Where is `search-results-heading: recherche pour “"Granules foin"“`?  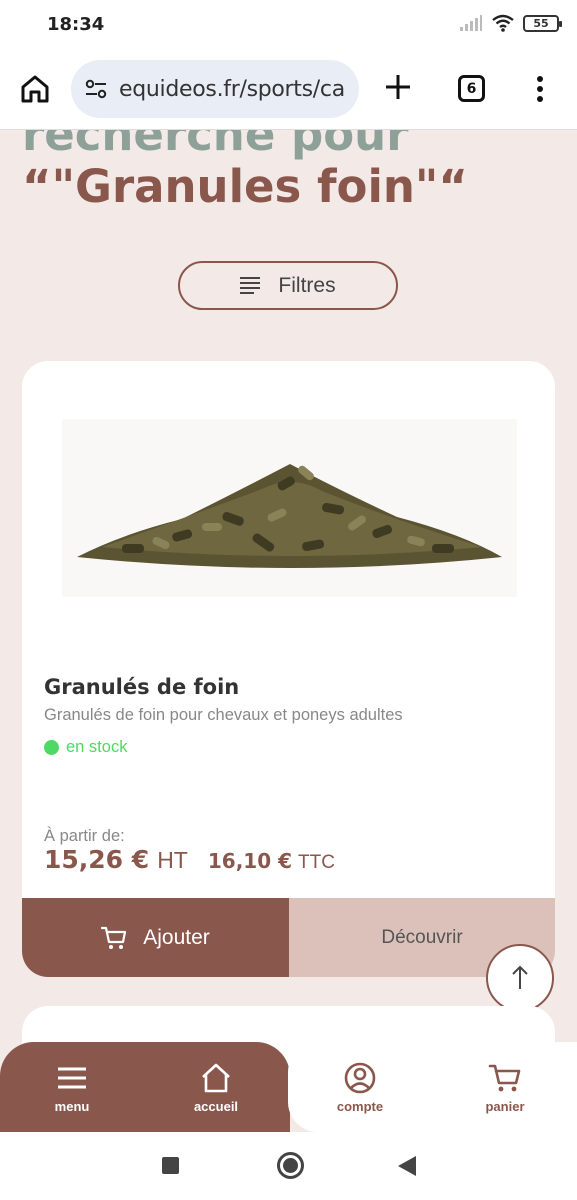
search-results-heading: recherche pour “"Granules foin"“ is located at coordinates (292, 156).